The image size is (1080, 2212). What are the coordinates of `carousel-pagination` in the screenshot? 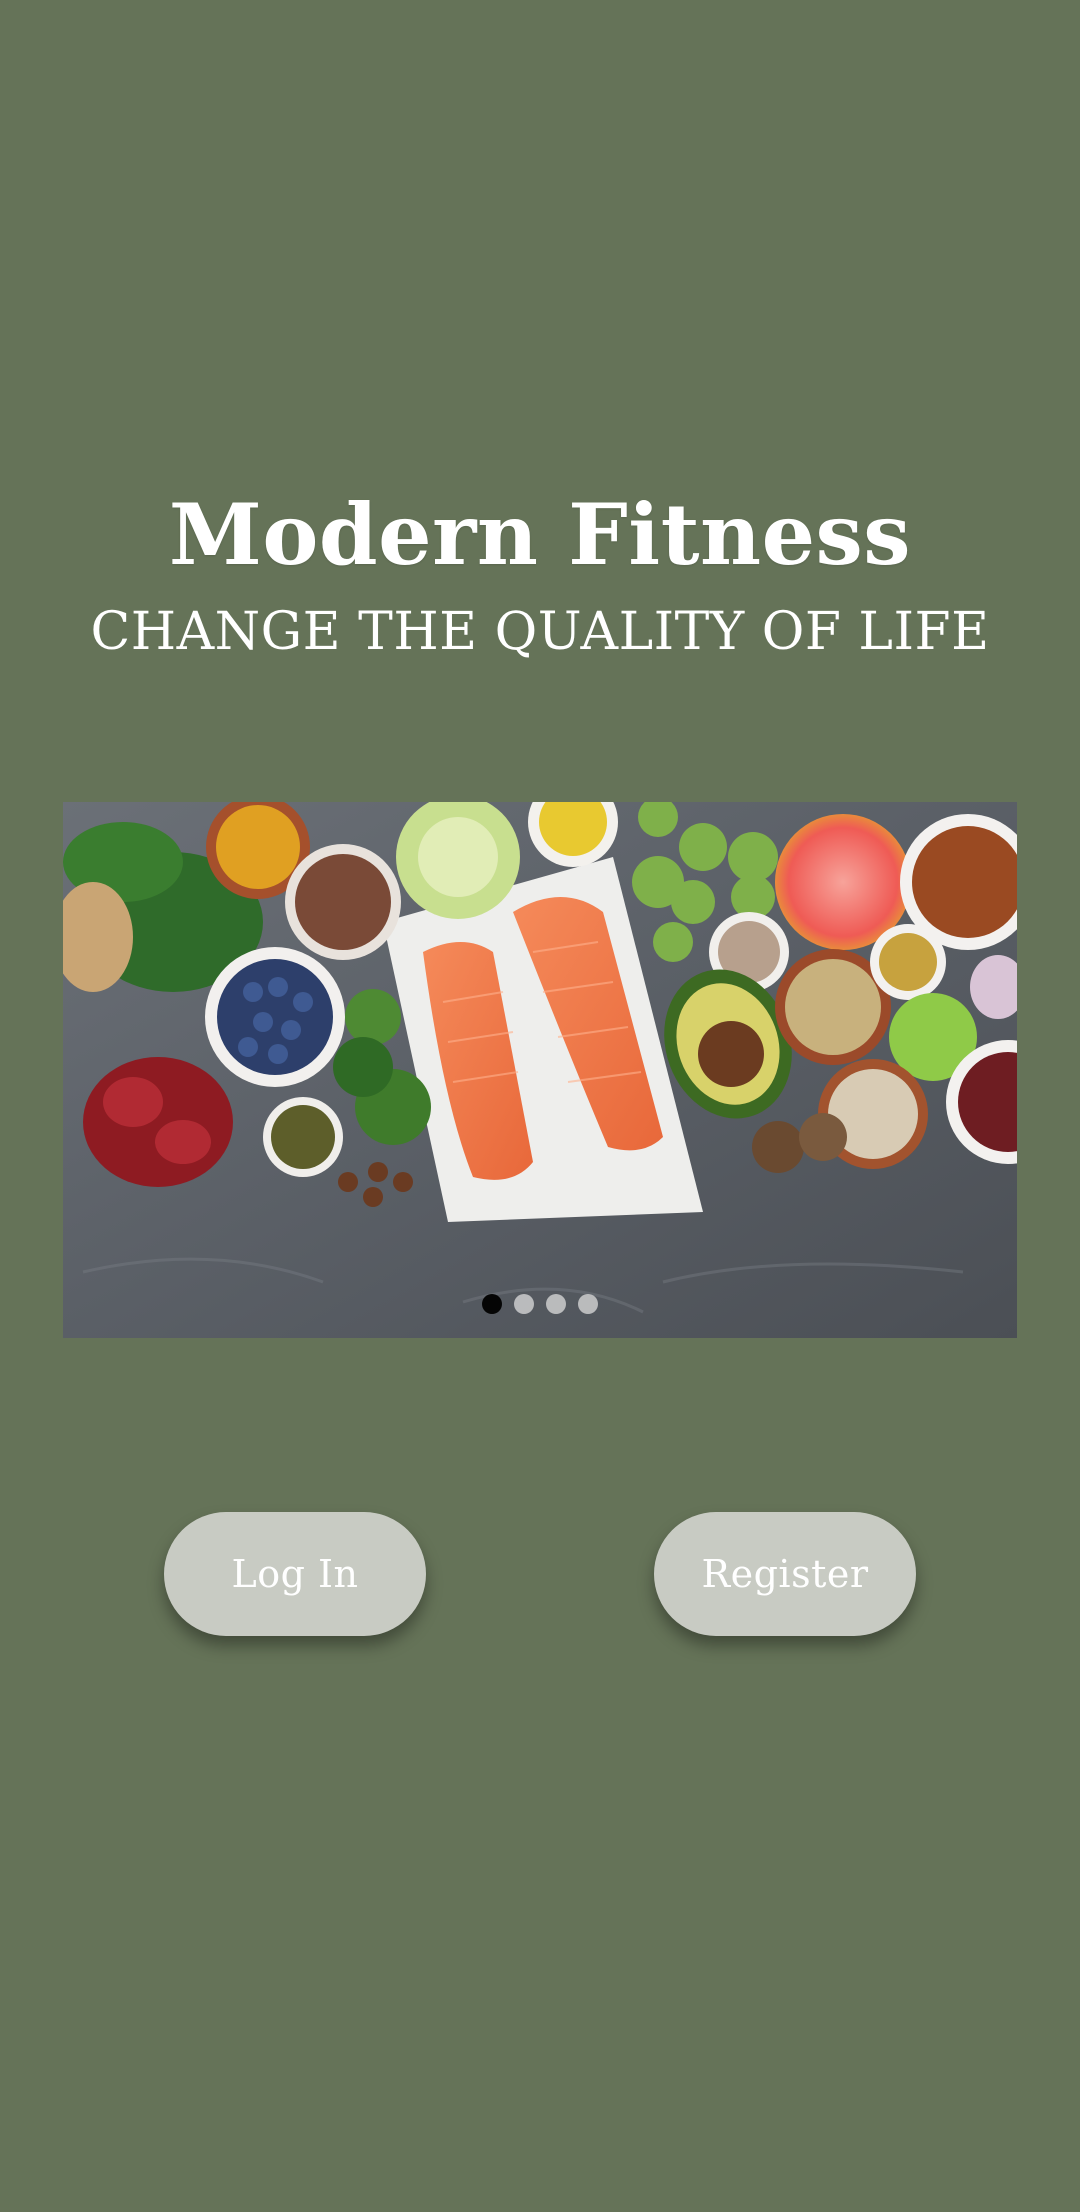 It's located at (540, 1304).